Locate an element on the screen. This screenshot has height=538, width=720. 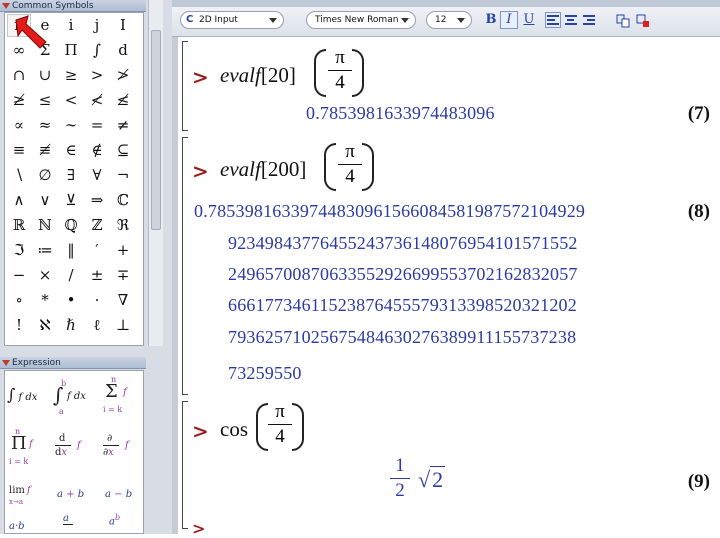
align-right-button is located at coordinates (589, 20).